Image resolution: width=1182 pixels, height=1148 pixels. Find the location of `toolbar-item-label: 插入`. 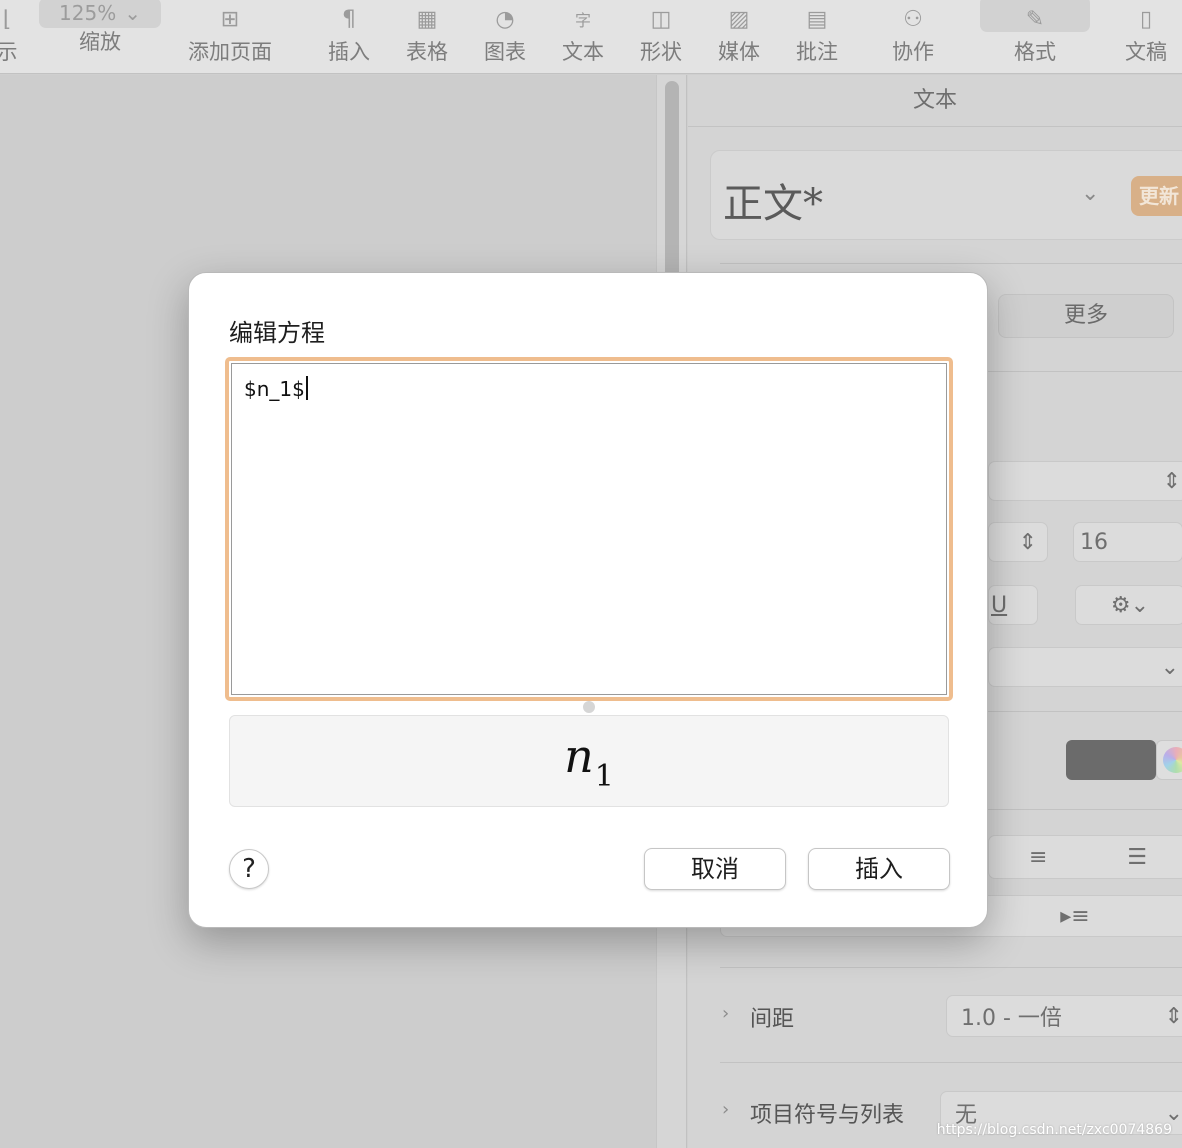

toolbar-item-label: 插入 is located at coordinates (349, 52).